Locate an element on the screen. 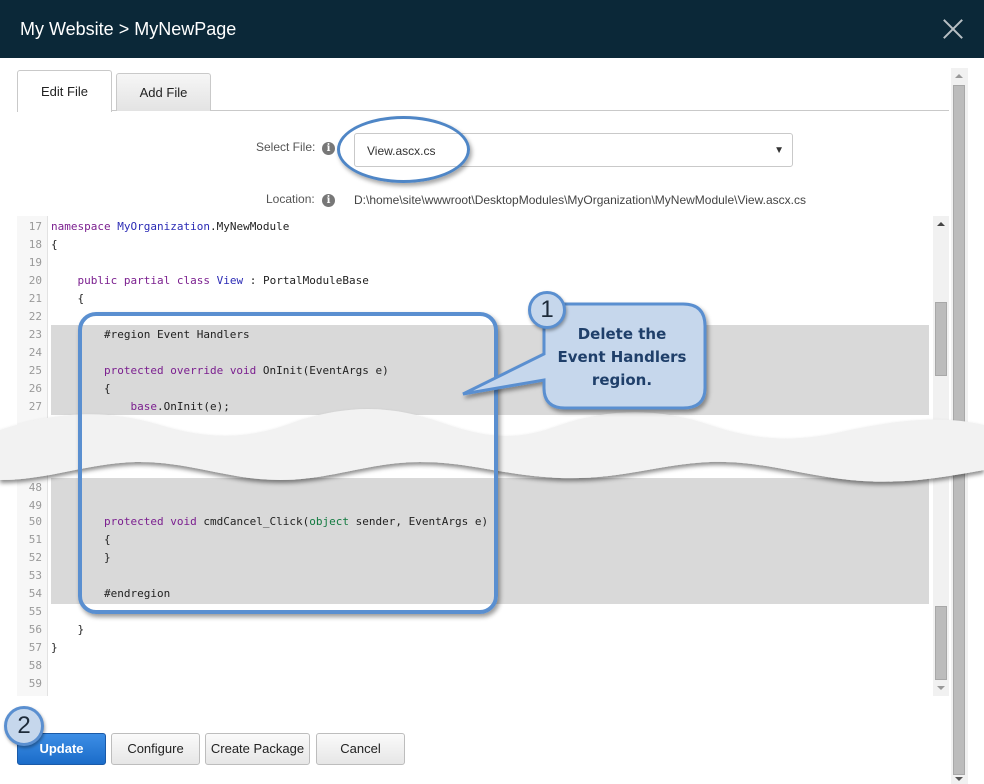 The width and height of the screenshot is (984, 784). create-package-button: Create Package is located at coordinates (257, 749).